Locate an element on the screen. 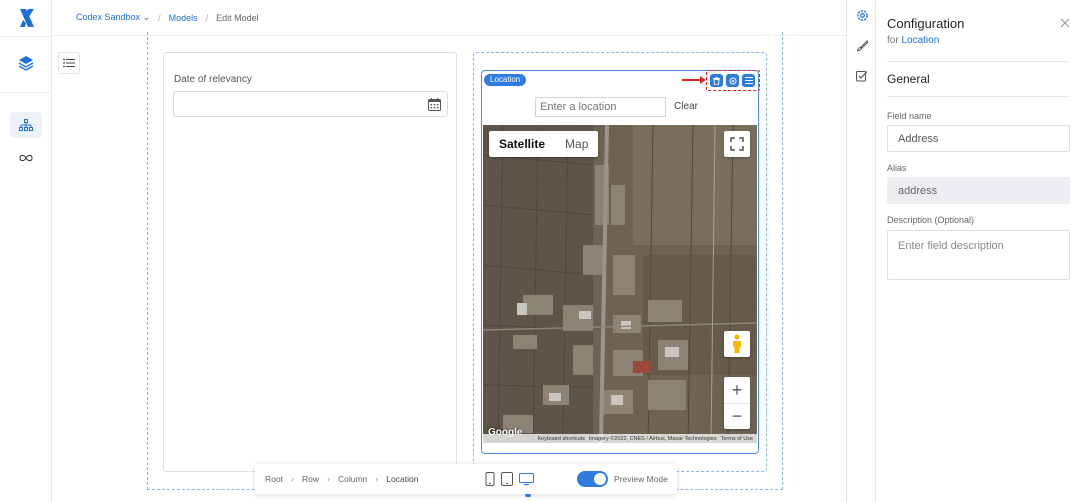 This screenshot has height=502, width=1080. model-tree-button is located at coordinates (26, 125).